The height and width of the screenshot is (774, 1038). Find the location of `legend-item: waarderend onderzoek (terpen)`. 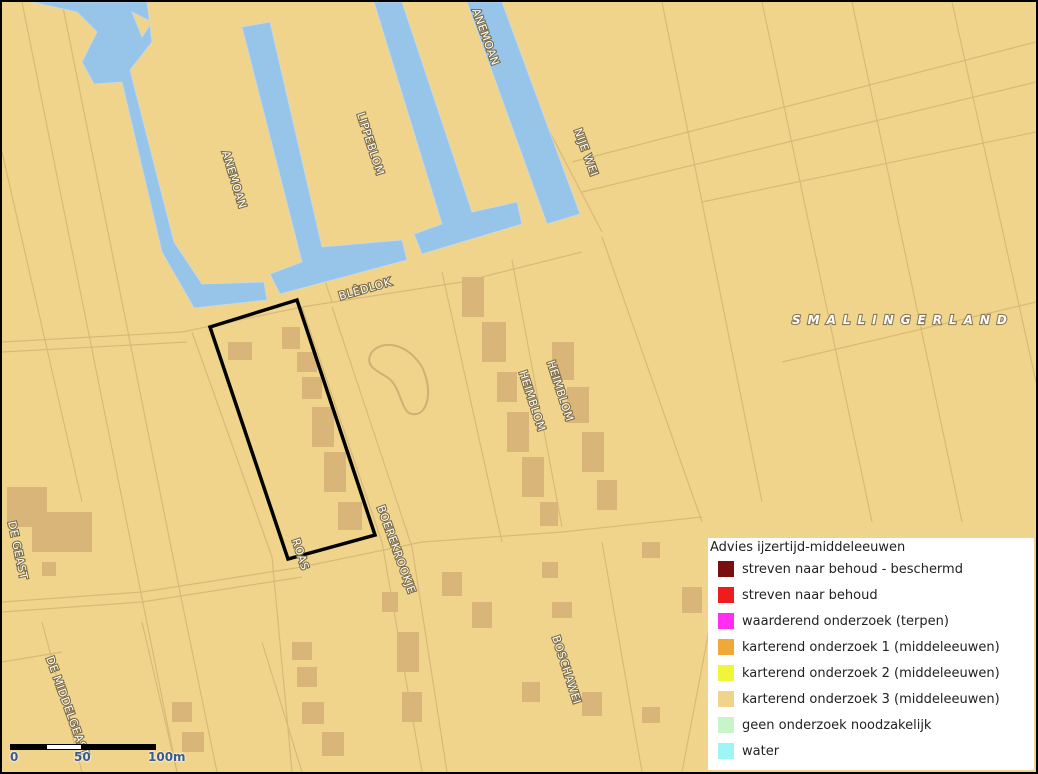

legend-item: waarderend onderzoek (terpen) is located at coordinates (871, 621).